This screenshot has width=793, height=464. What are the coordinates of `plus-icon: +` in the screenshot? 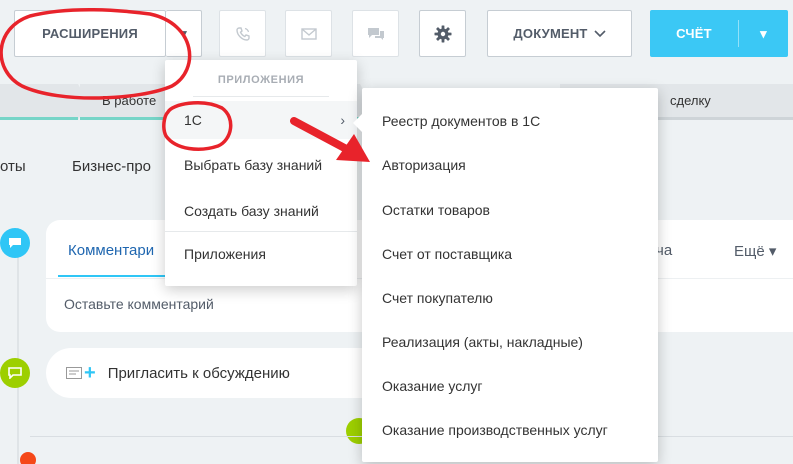 It's located at (90, 372).